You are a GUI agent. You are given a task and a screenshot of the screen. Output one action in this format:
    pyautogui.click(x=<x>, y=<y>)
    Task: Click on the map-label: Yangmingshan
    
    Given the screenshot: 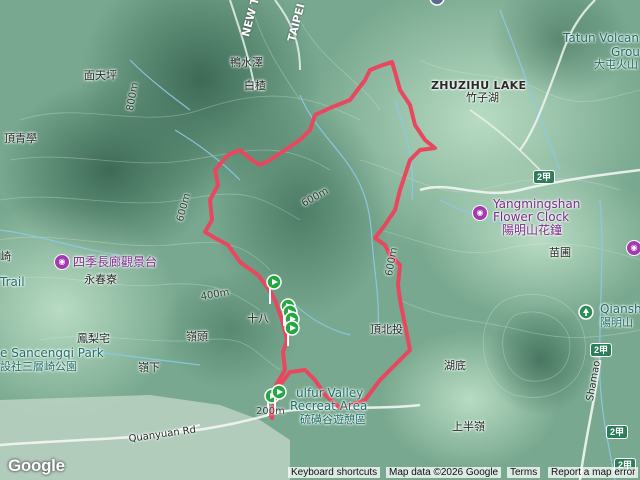 What is the action you would take?
    pyautogui.click(x=537, y=204)
    